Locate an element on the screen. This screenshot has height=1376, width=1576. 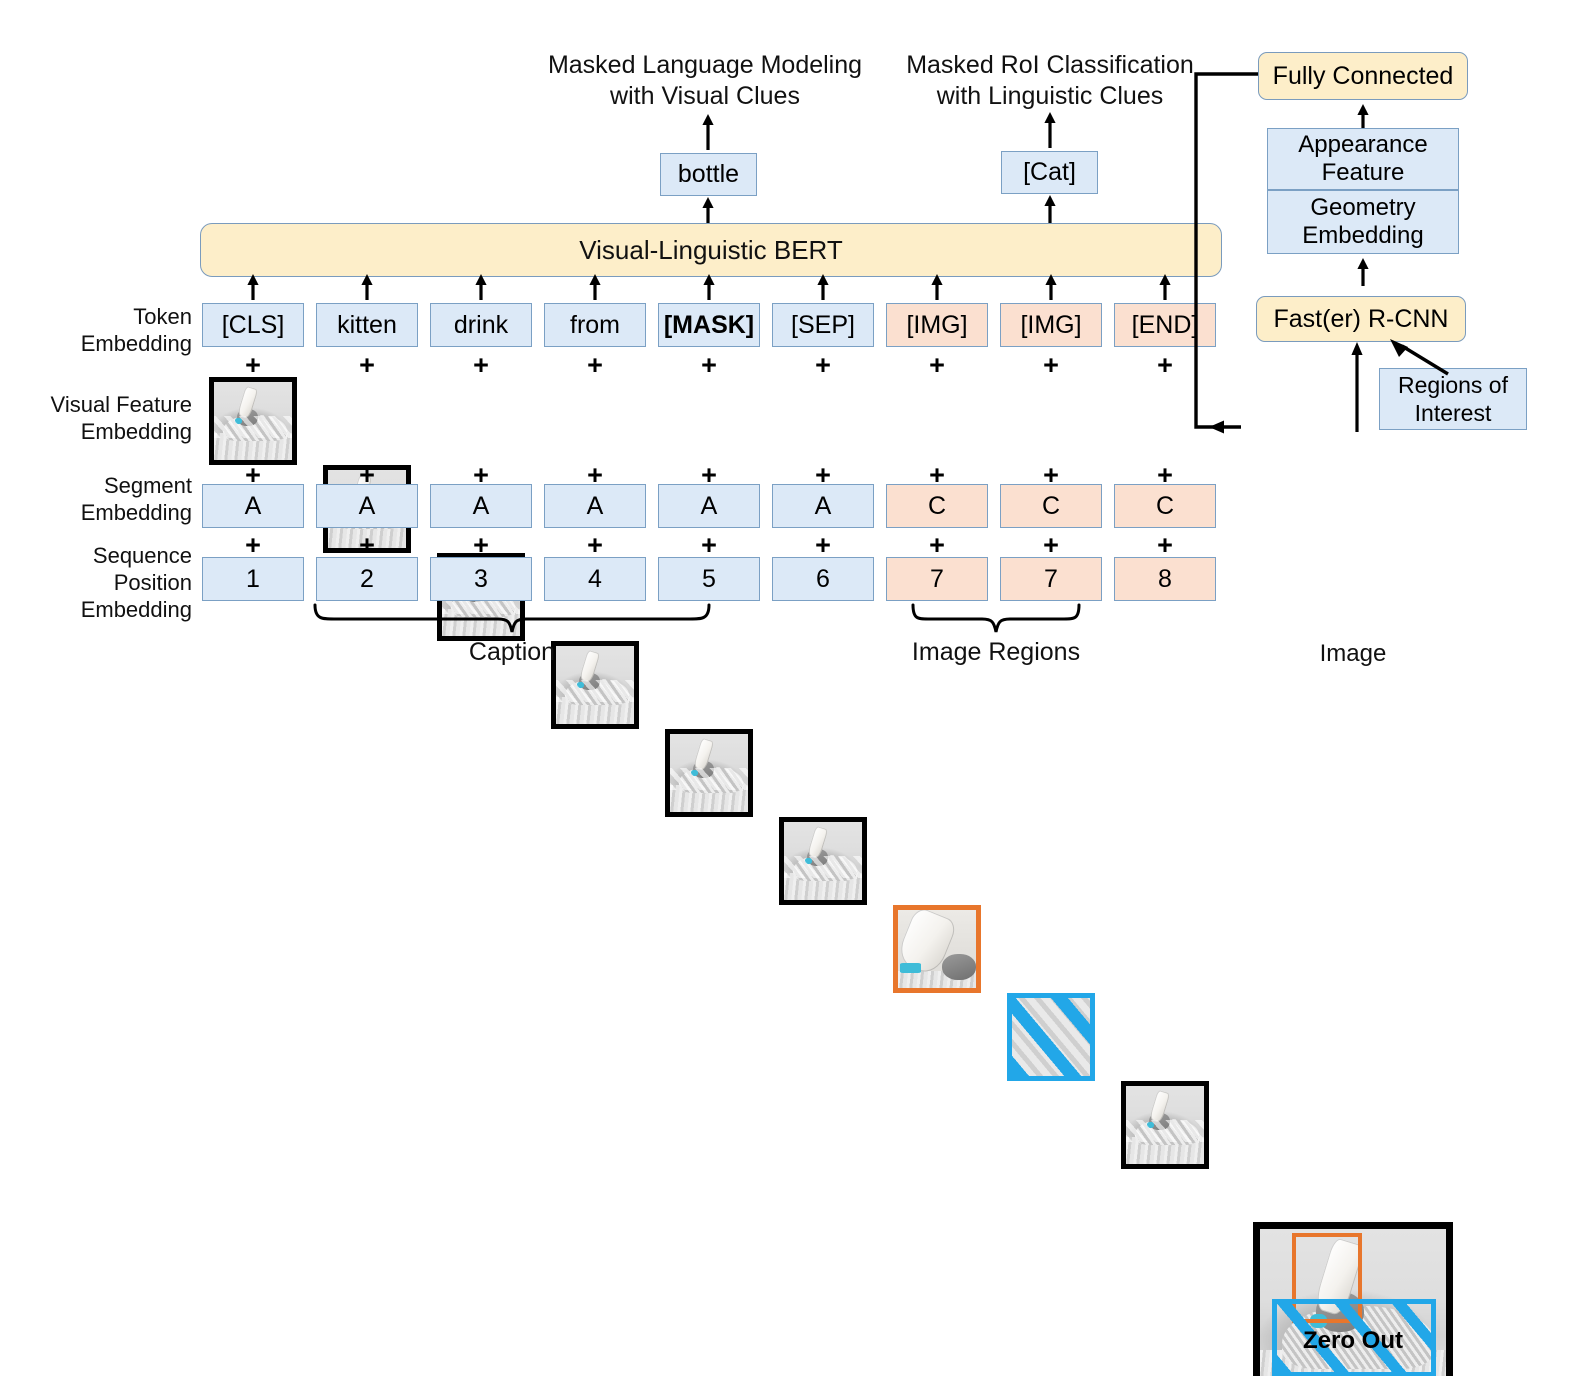
mrc-output-arrow-up is located at coordinates (1050, 132).